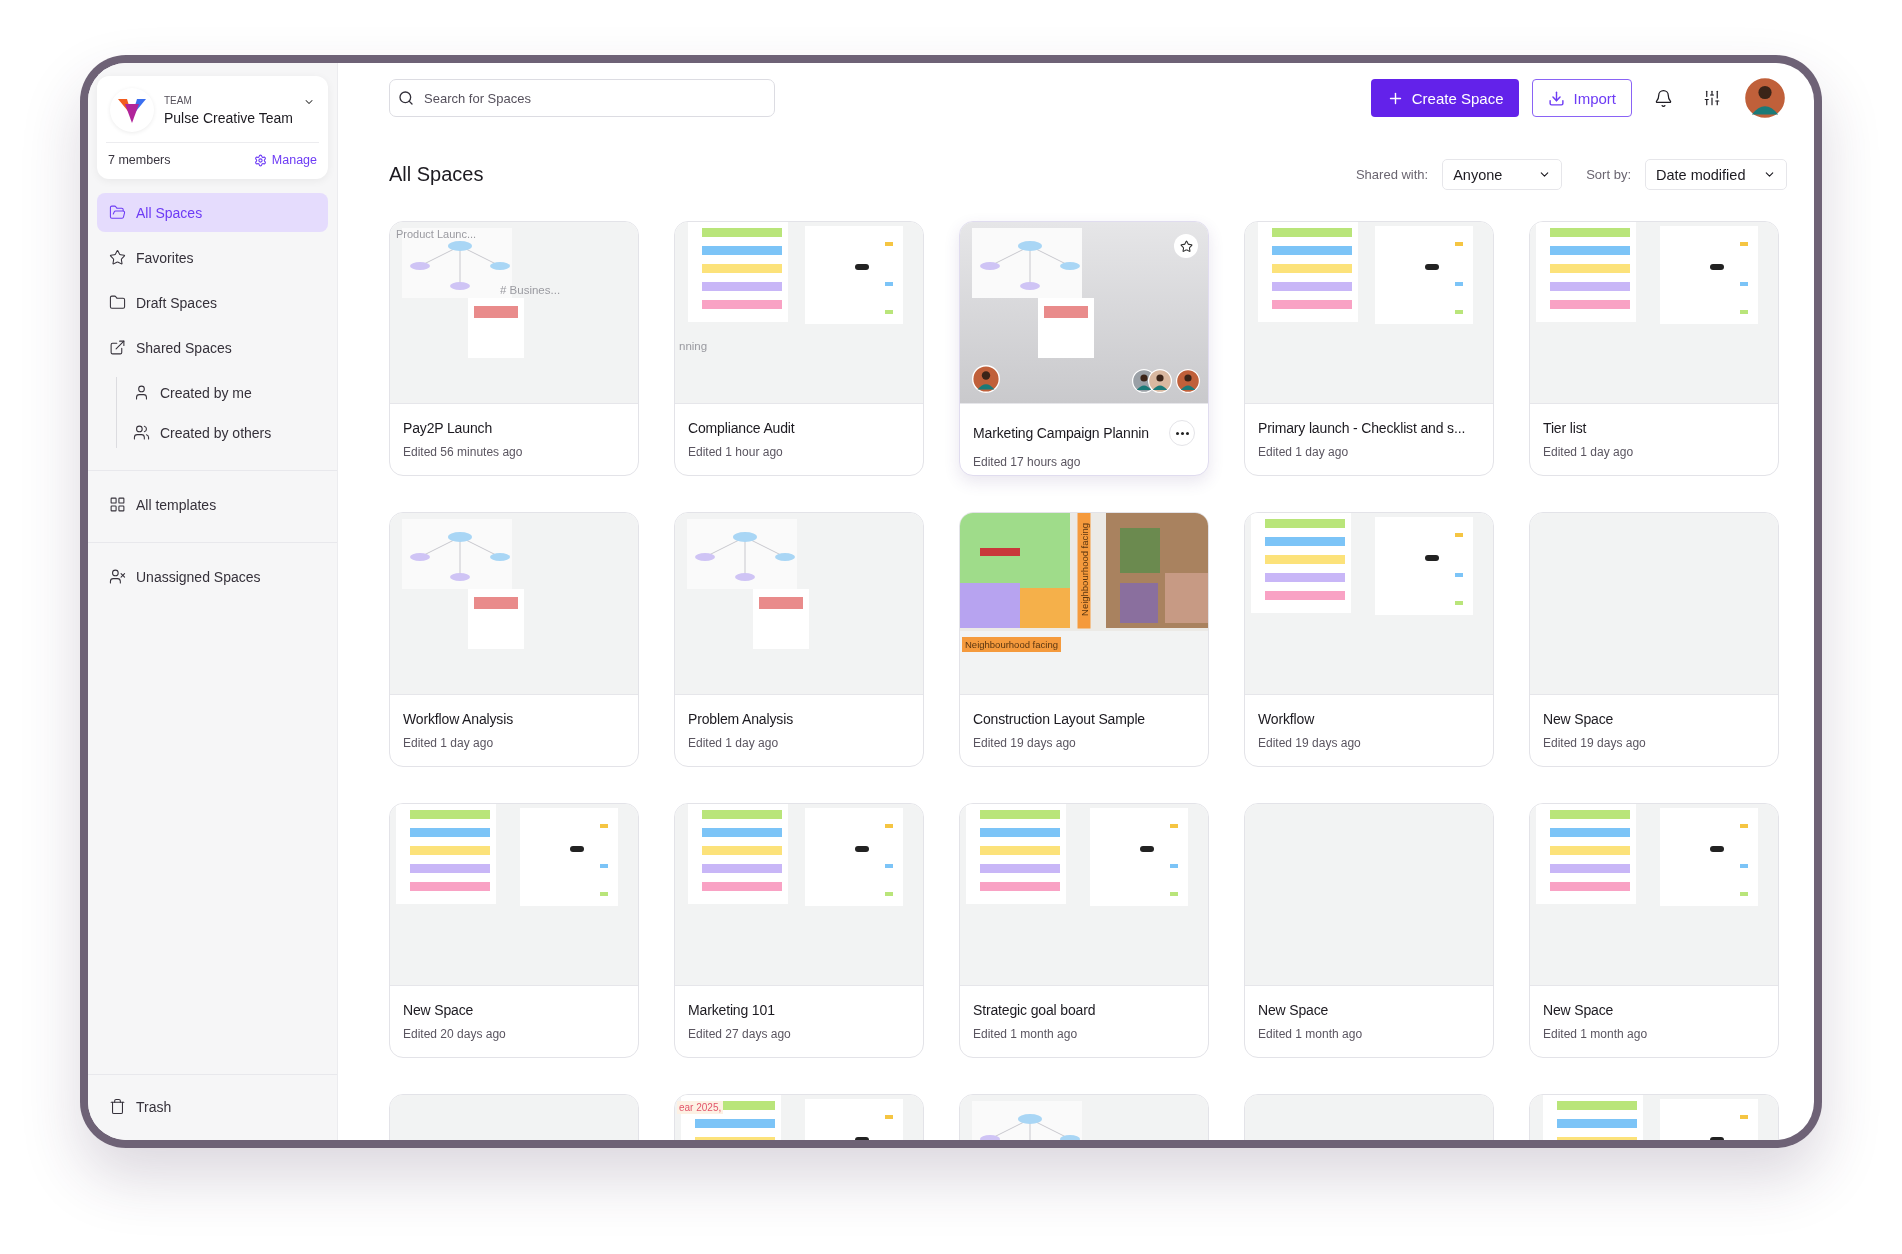  I want to click on more-button, so click(1182, 433).